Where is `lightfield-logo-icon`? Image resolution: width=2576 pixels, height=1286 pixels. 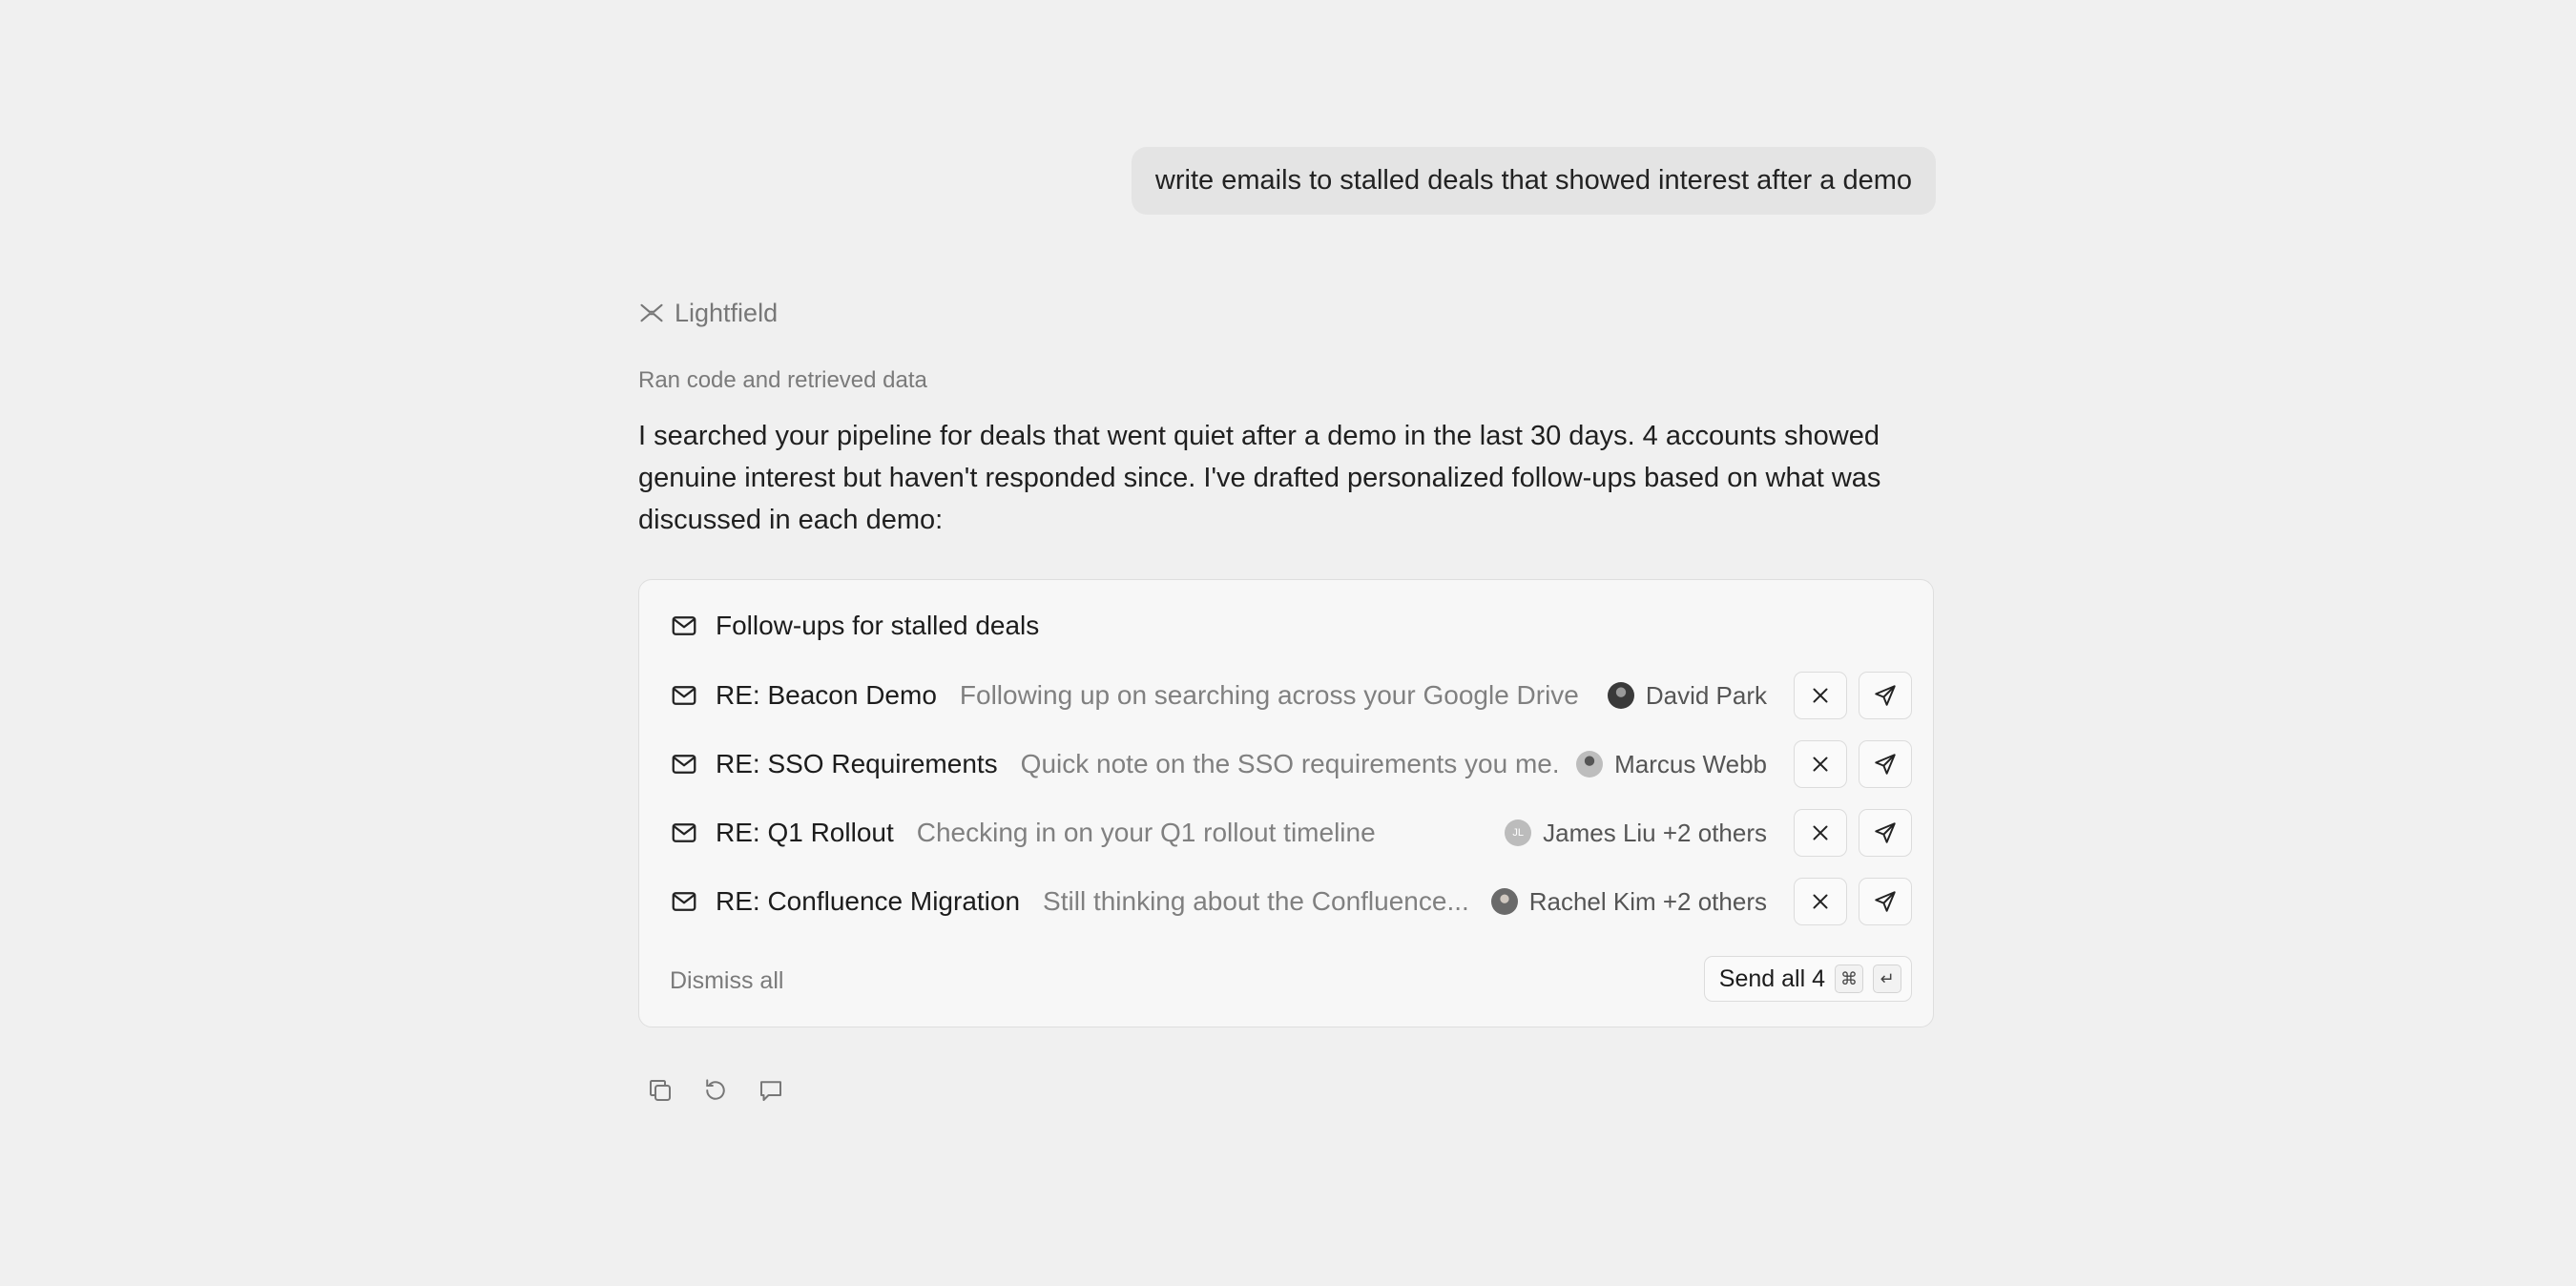
lightfield-logo-icon is located at coordinates (651, 312).